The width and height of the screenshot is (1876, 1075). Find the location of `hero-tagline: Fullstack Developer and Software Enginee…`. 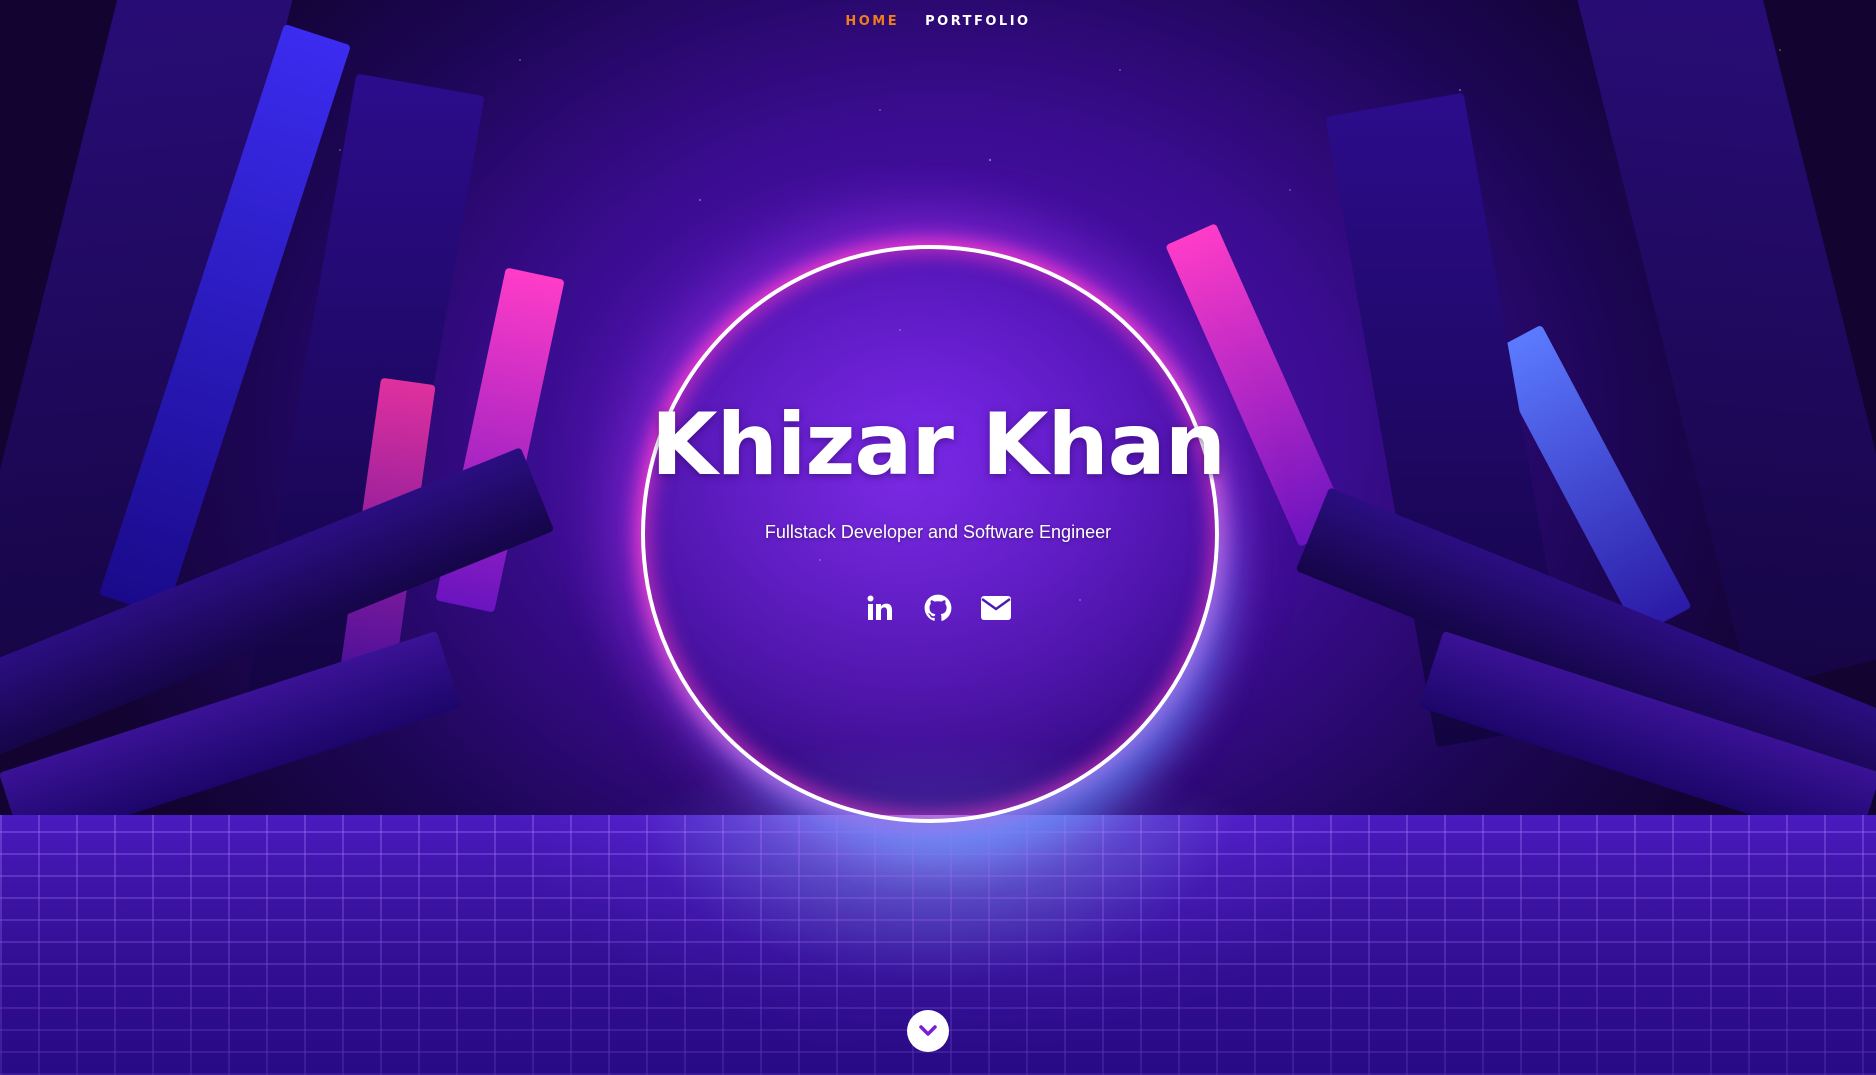

hero-tagline: Fullstack Developer and Software Enginee… is located at coordinates (938, 532).